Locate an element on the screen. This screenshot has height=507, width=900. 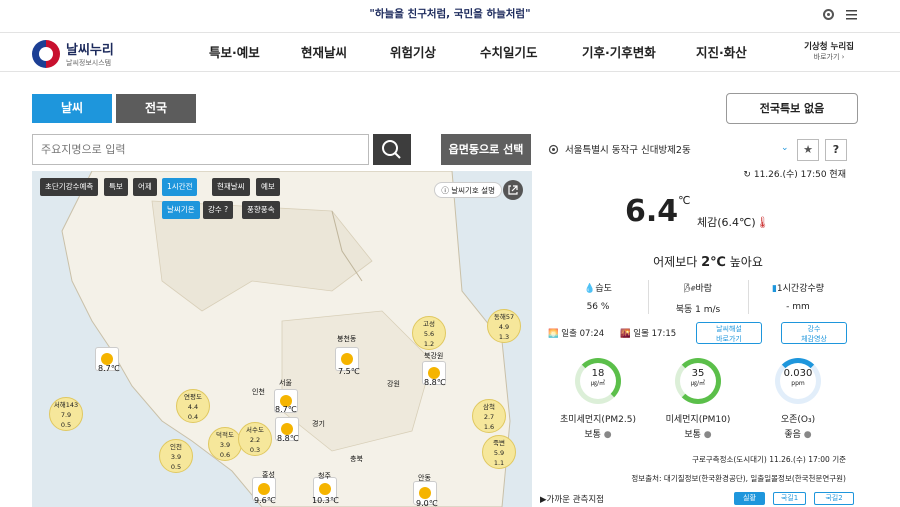
menu-current-weather: 현재날씨 is located at coordinates (324, 53).